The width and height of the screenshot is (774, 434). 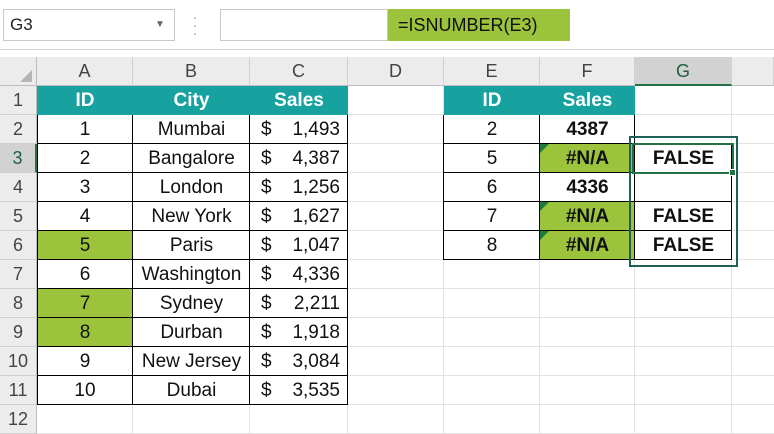 What do you see at coordinates (85, 245) in the screenshot?
I see `table1-id-cell: 5` at bounding box center [85, 245].